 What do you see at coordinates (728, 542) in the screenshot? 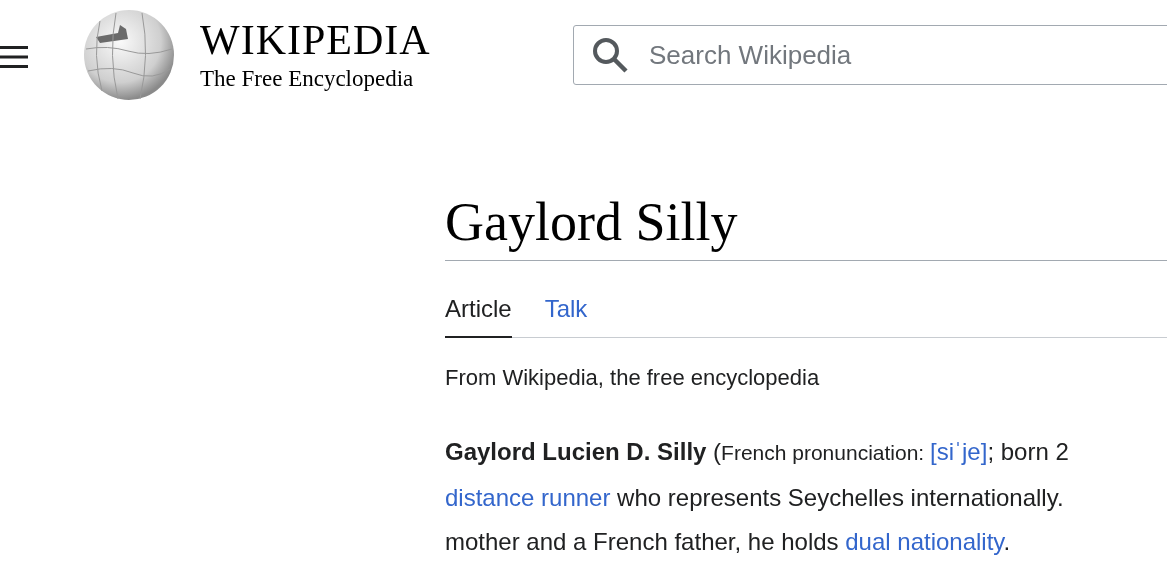
I see `paragraph-line: mother and a French father, he holds dual nationality.` at bounding box center [728, 542].